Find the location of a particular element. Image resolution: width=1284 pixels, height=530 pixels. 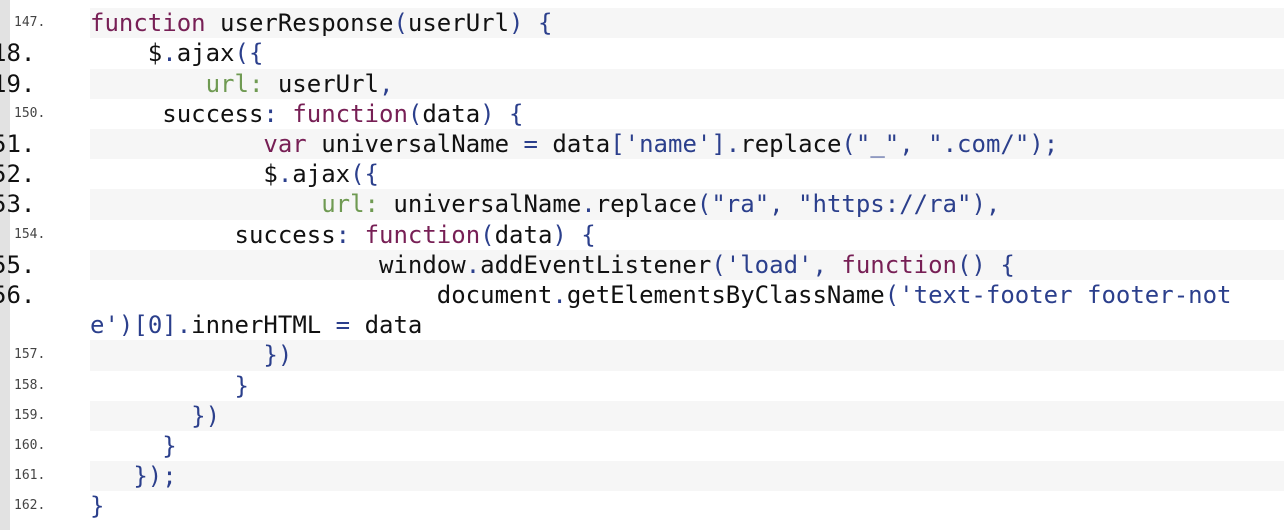

code-line: 19. url: userUrl, is located at coordinates (642, 83).